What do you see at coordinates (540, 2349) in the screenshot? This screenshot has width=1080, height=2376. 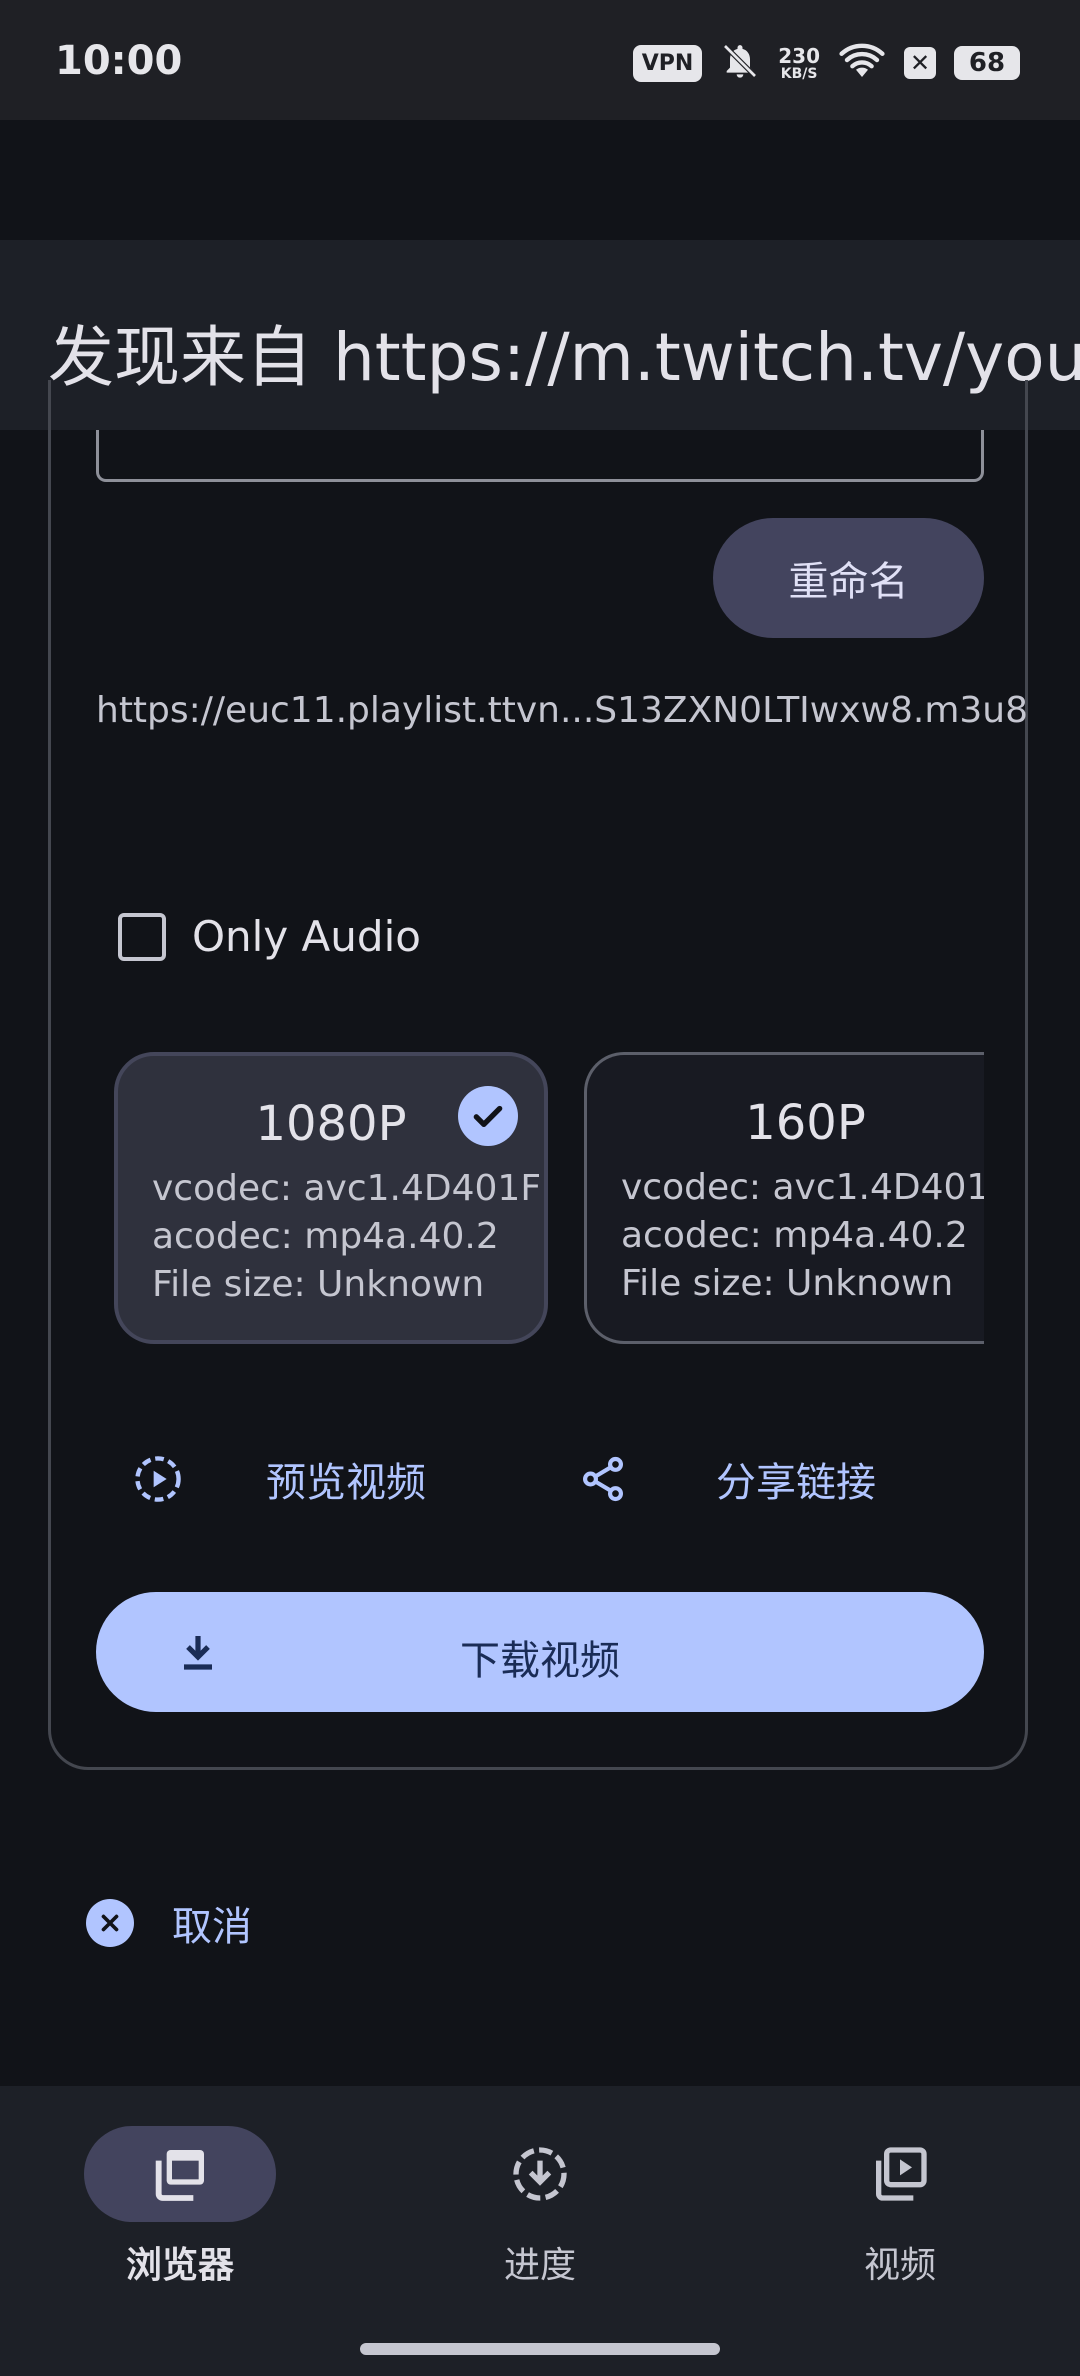 I see `home-indicator` at bounding box center [540, 2349].